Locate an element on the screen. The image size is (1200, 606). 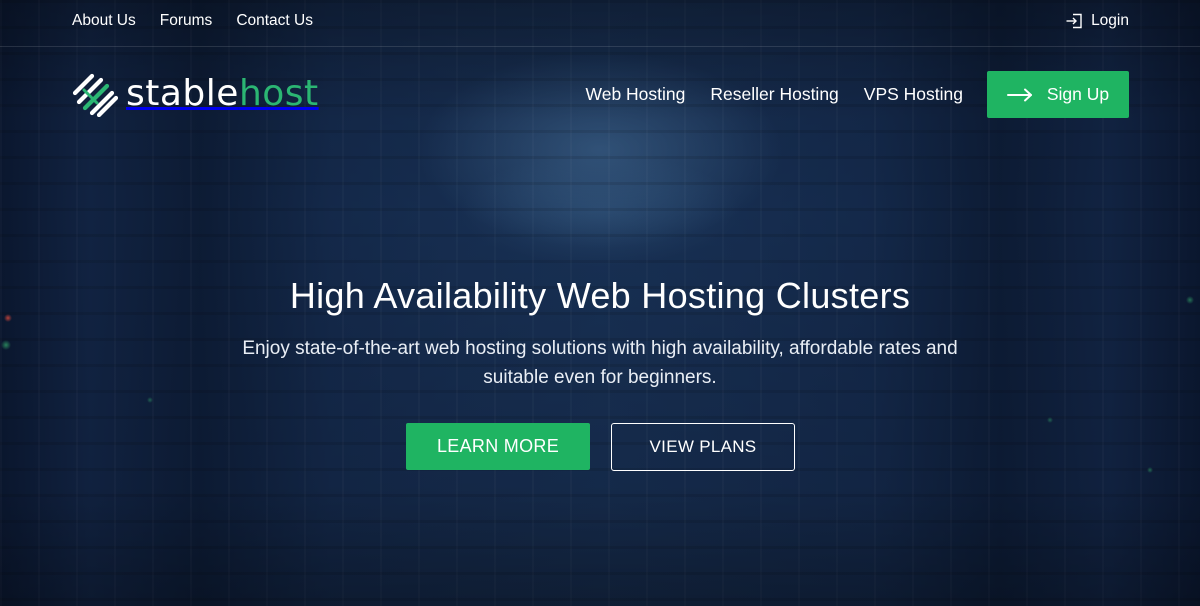
nav-reseller-hosting: Reseller Hosting is located at coordinates (774, 94).